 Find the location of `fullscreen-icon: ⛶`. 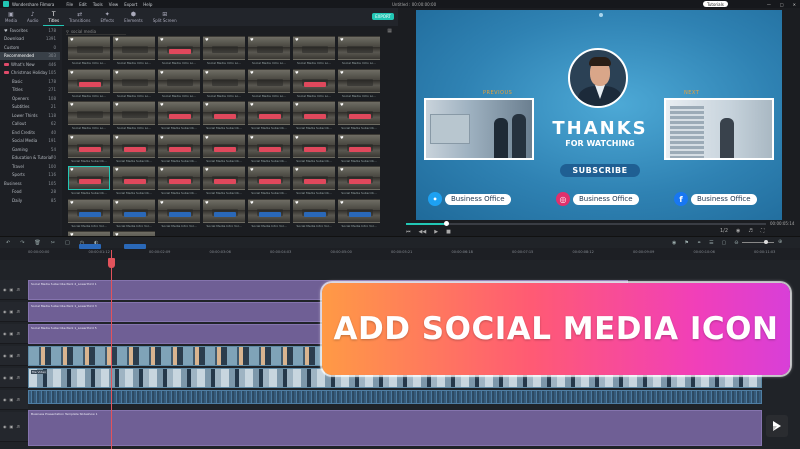

fullscreen-icon: ⛶ is located at coordinates (763, 231).